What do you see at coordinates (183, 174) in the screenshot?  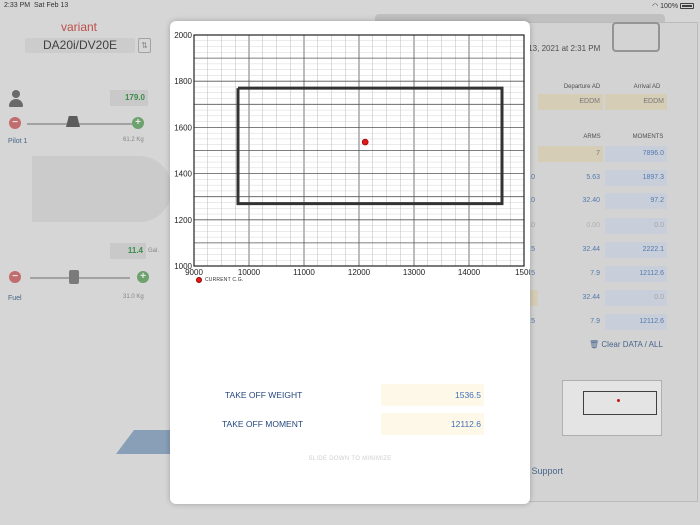 I see `y-tick-label: 1400` at bounding box center [183, 174].